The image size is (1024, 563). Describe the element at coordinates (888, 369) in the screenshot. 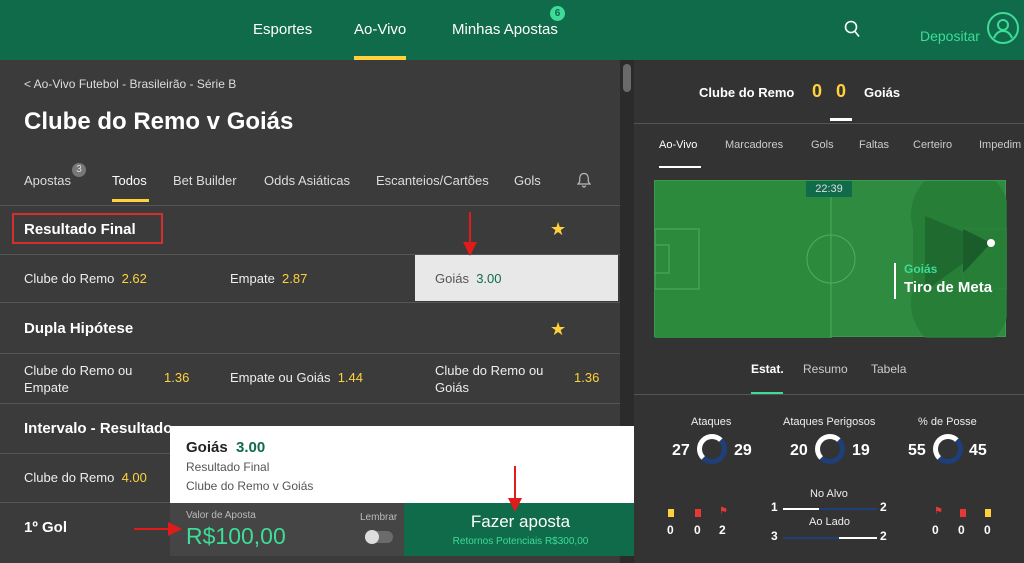

I see `stat-tab-table: Tabela` at that location.